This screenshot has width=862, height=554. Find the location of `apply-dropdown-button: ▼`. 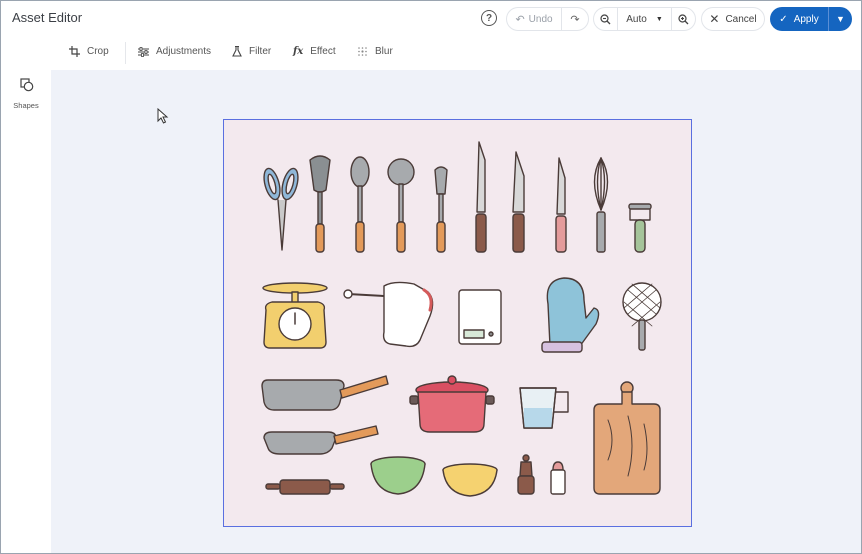

apply-dropdown-button: ▼ is located at coordinates (840, 19).